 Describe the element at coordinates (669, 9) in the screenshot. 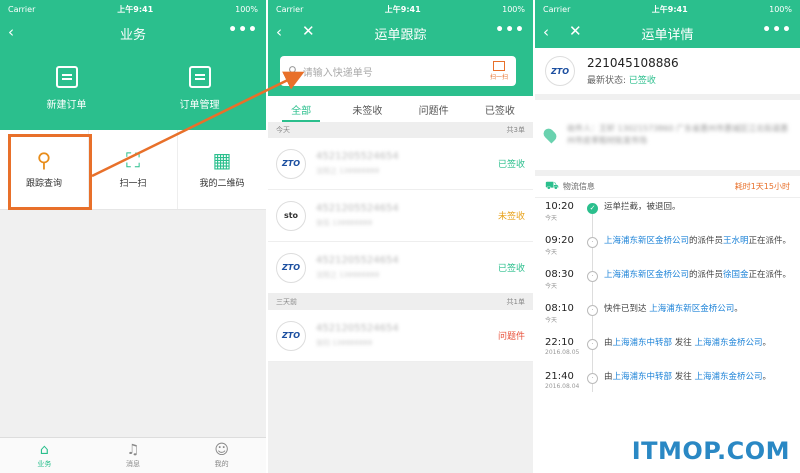

I see `clock: 上午9:41` at that location.